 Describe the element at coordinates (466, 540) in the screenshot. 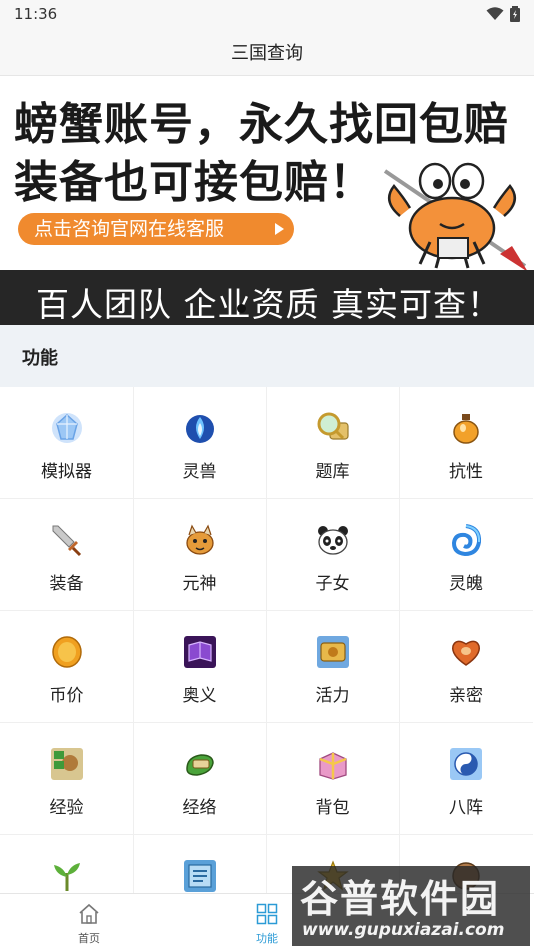

I see `blue-swirl-icon` at that location.